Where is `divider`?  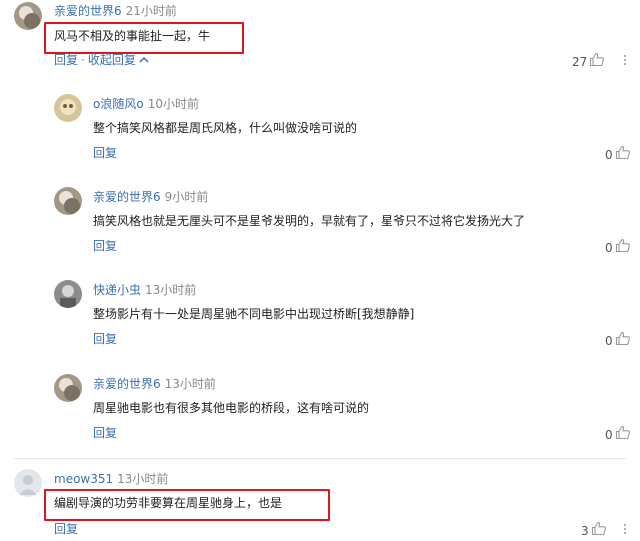
divider is located at coordinates (320, 458).